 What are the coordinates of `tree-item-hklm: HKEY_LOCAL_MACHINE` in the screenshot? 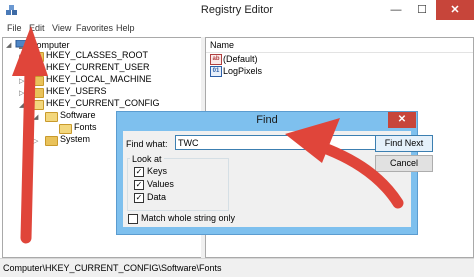 It's located at (99, 79).